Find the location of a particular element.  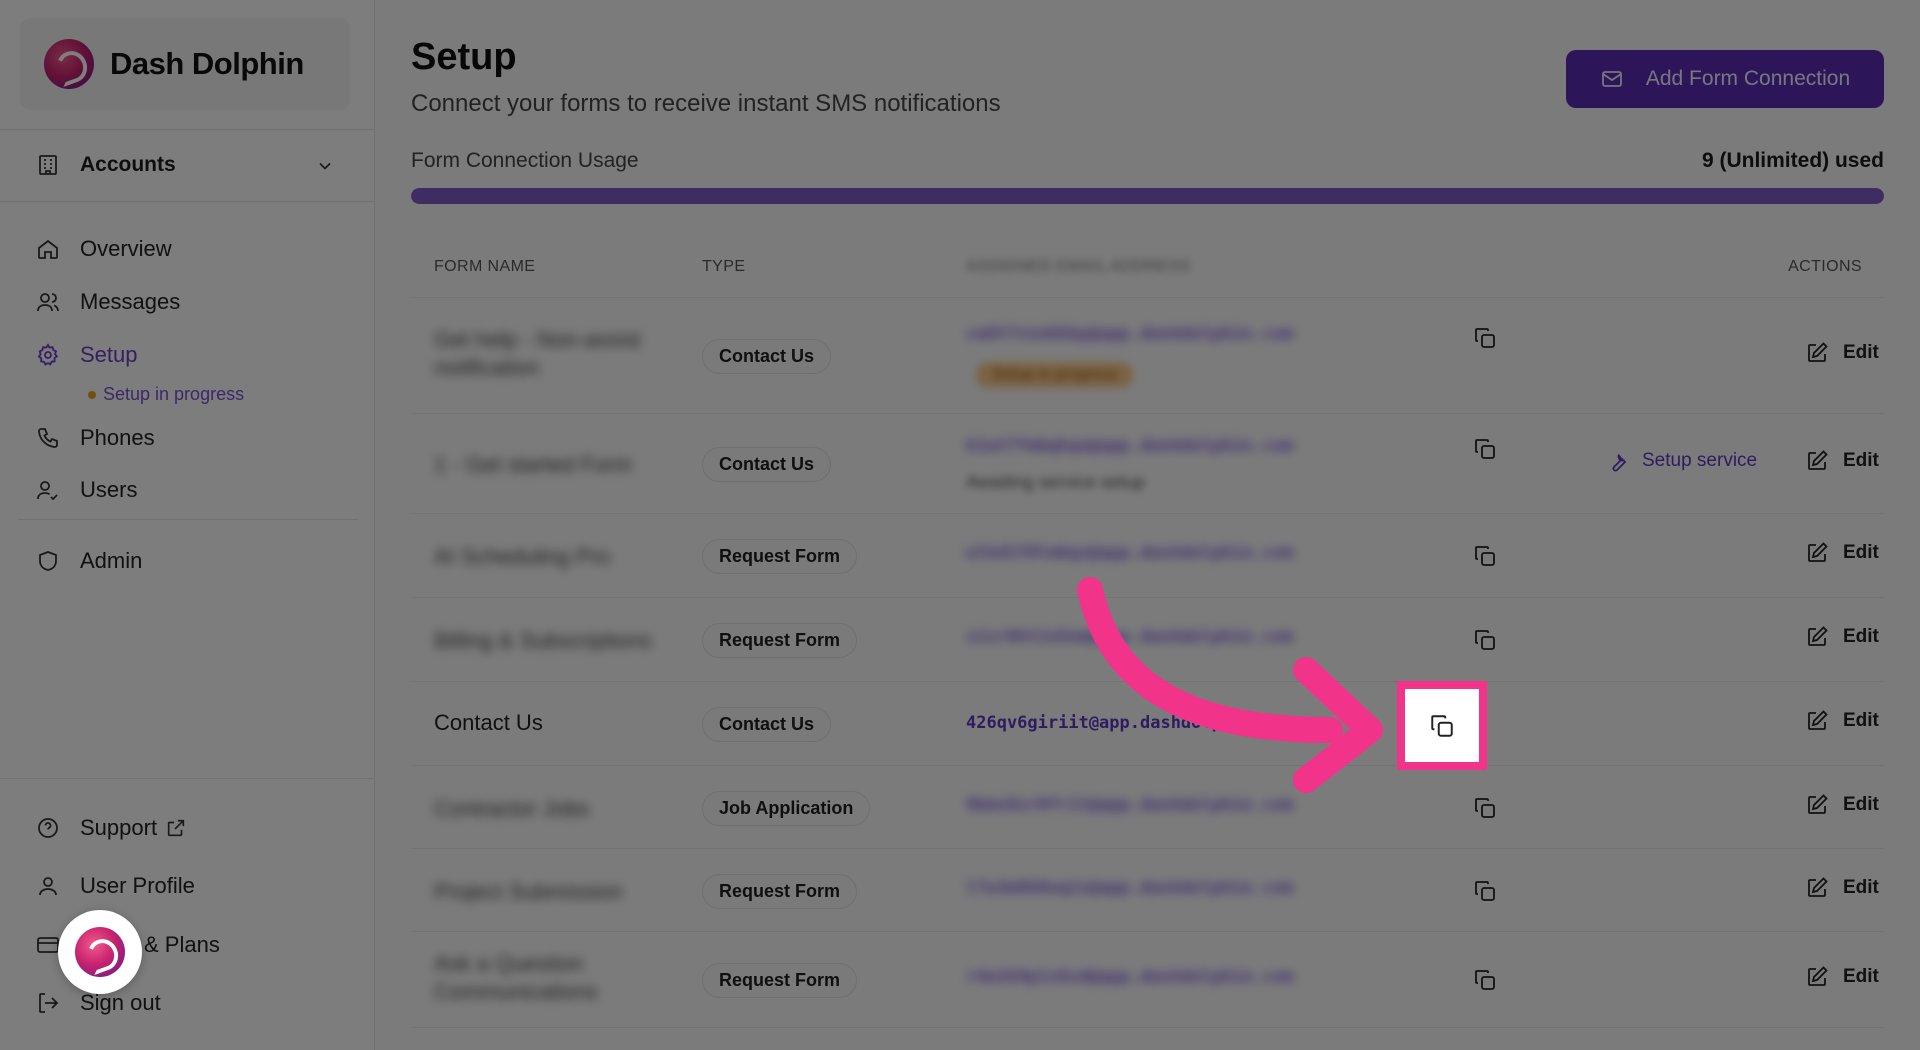

add-form-connection-label: Add Form Connection is located at coordinates (1748, 78).